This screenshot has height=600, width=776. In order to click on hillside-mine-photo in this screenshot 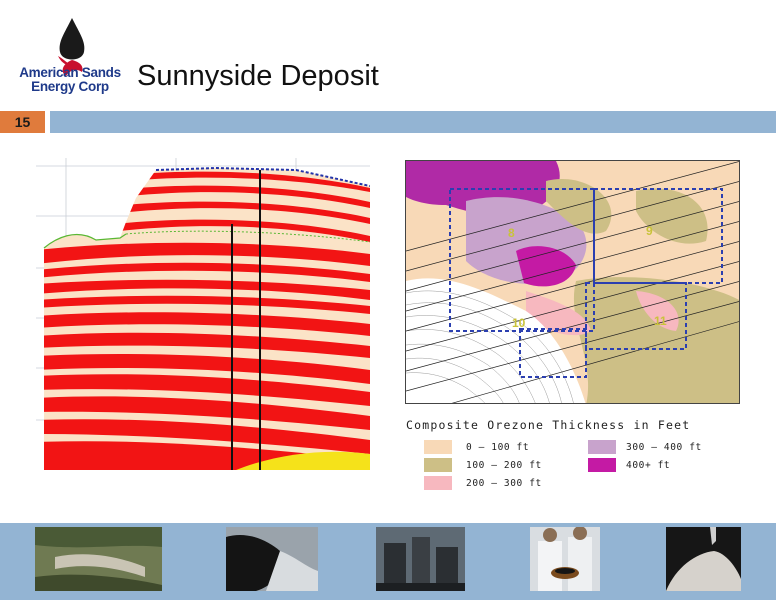, I will do `click(98, 559)`.